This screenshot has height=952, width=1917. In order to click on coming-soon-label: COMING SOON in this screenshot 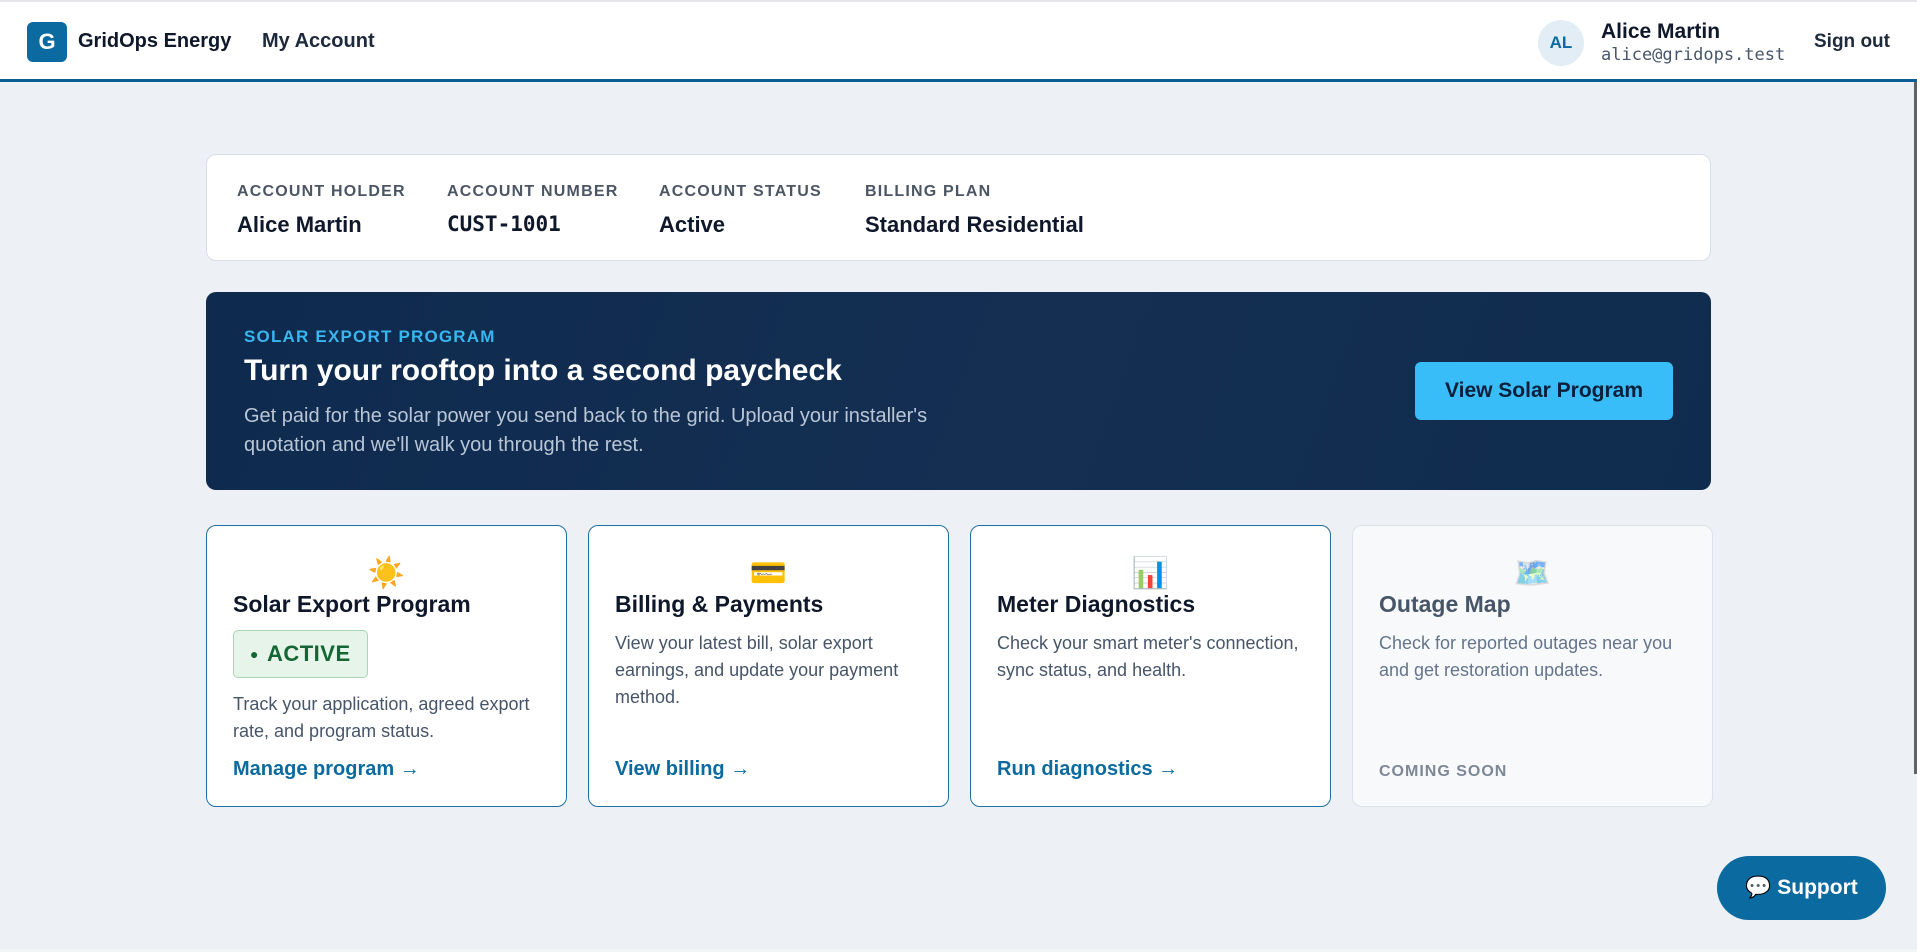, I will do `click(1443, 771)`.